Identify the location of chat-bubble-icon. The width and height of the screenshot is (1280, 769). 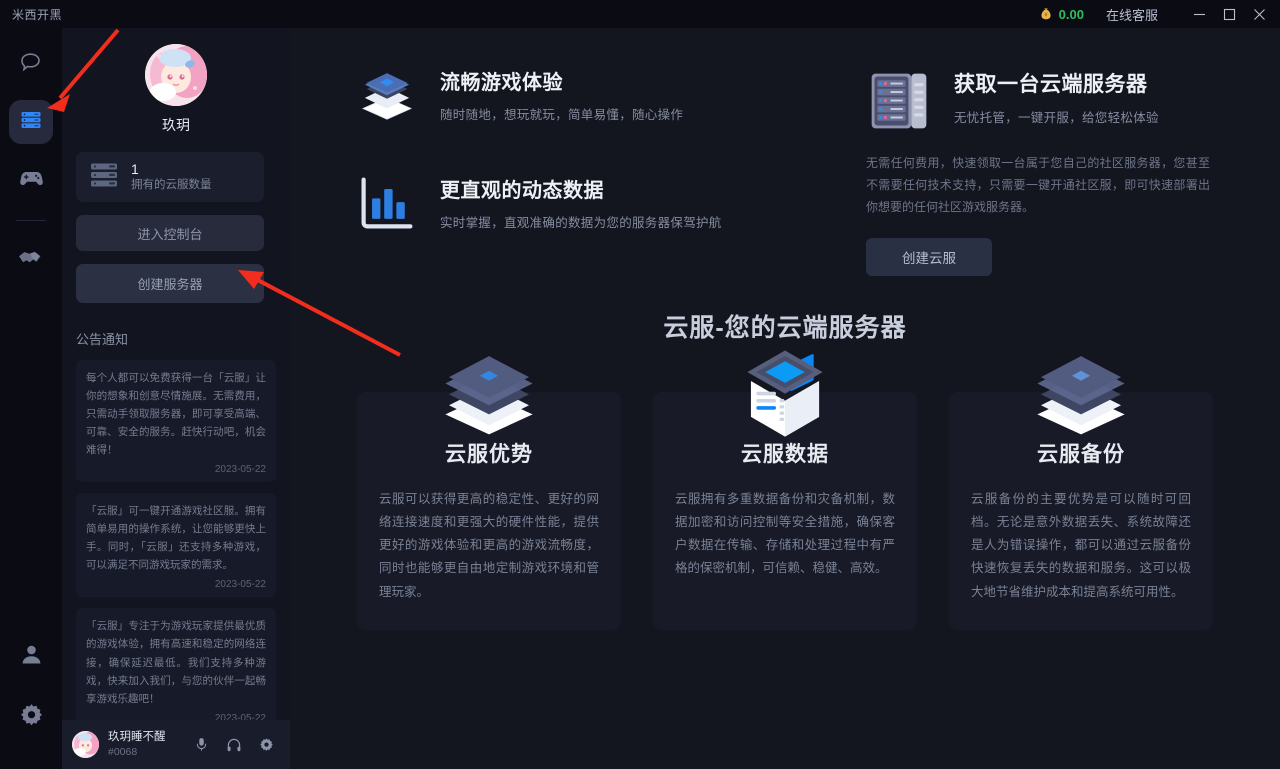
(31, 64).